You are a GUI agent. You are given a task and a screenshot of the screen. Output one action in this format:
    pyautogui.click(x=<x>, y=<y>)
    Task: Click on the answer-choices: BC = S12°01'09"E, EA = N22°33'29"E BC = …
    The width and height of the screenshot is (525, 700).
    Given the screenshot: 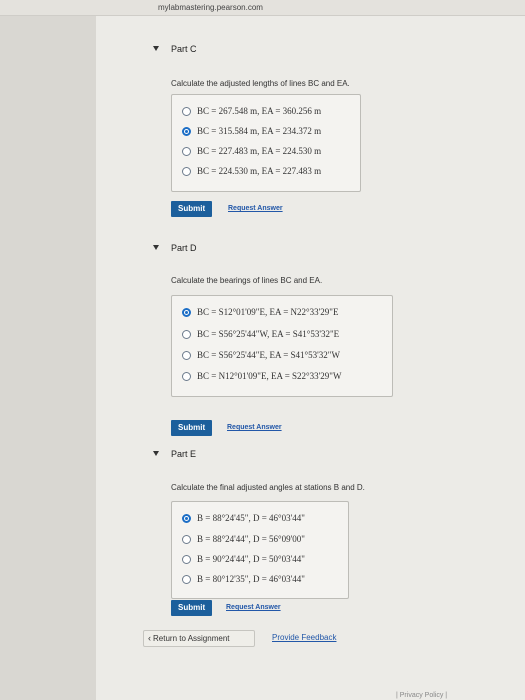 What is the action you would take?
    pyautogui.click(x=282, y=346)
    